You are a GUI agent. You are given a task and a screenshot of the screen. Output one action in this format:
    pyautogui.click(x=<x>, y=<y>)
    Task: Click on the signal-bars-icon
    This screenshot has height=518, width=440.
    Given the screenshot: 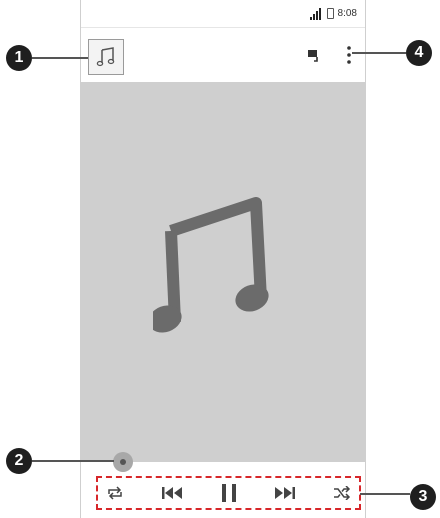 What is the action you would take?
    pyautogui.click(x=315, y=13)
    